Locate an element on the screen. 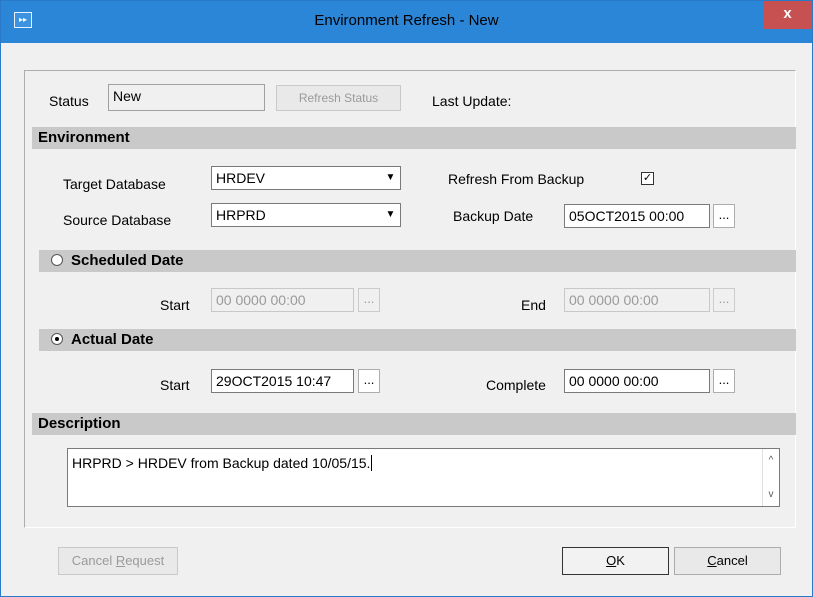  status-field: New is located at coordinates (186, 97).